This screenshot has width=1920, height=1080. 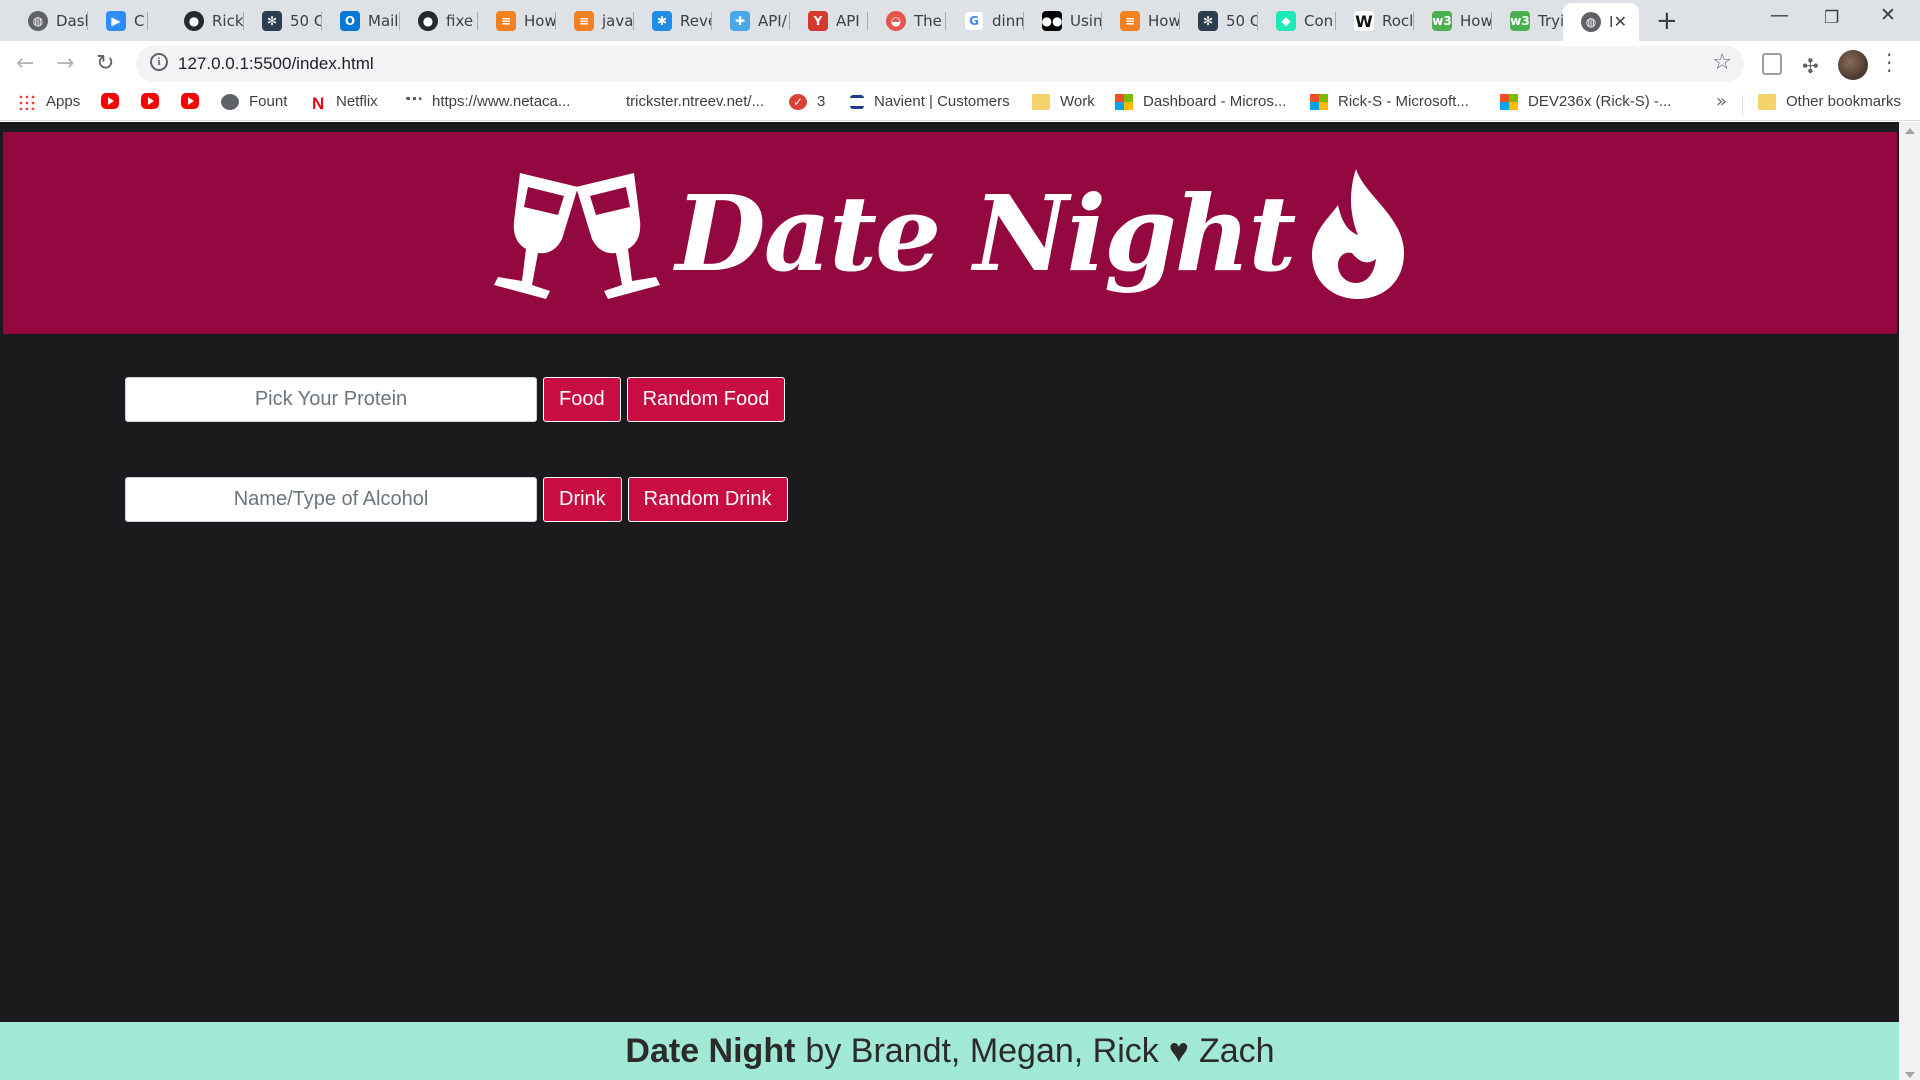 I want to click on tab: ● fixe, so click(x=439, y=21).